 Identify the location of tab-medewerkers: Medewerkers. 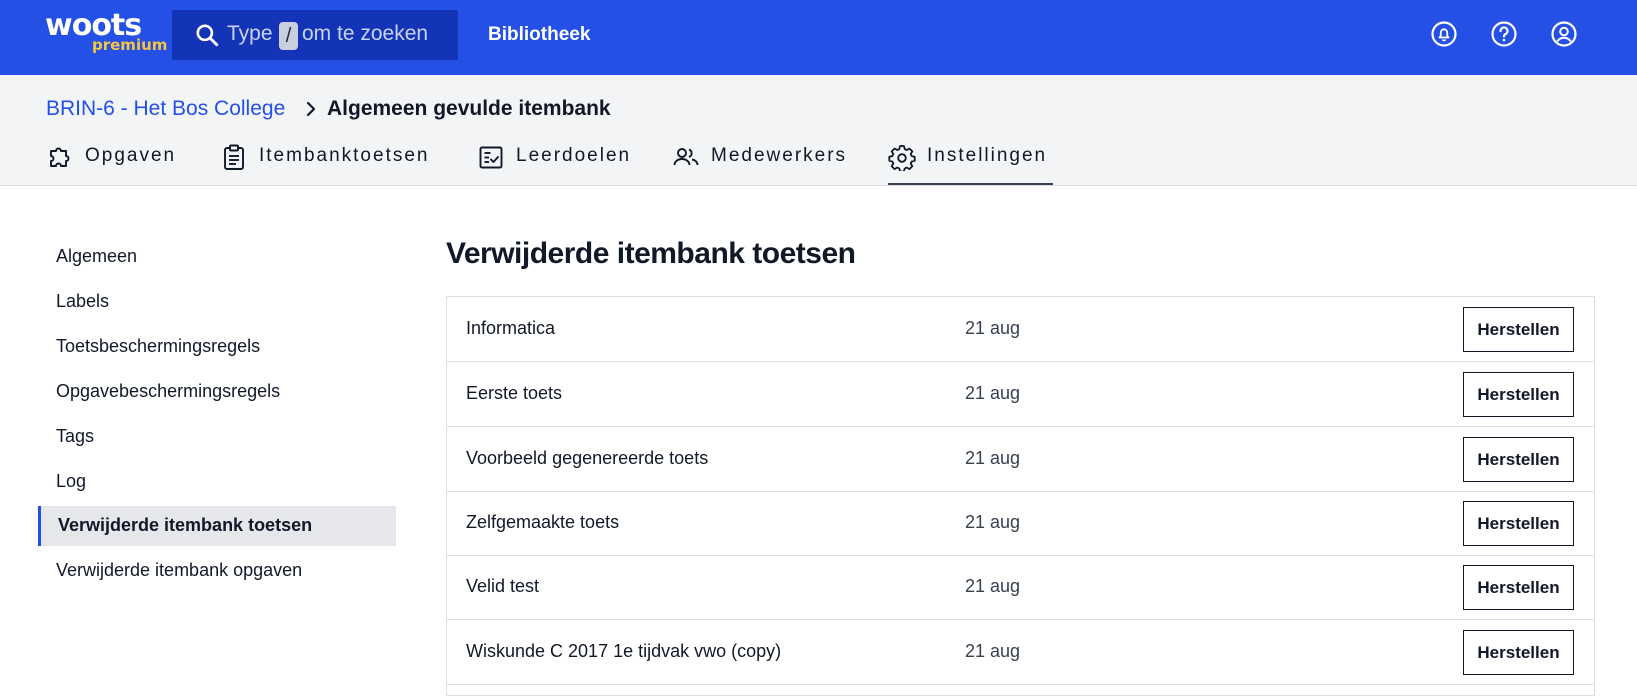
(762, 163).